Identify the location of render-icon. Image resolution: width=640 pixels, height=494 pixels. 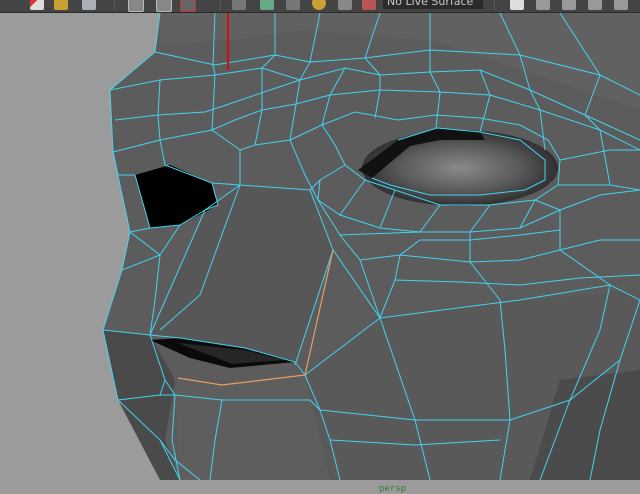
(37, 5).